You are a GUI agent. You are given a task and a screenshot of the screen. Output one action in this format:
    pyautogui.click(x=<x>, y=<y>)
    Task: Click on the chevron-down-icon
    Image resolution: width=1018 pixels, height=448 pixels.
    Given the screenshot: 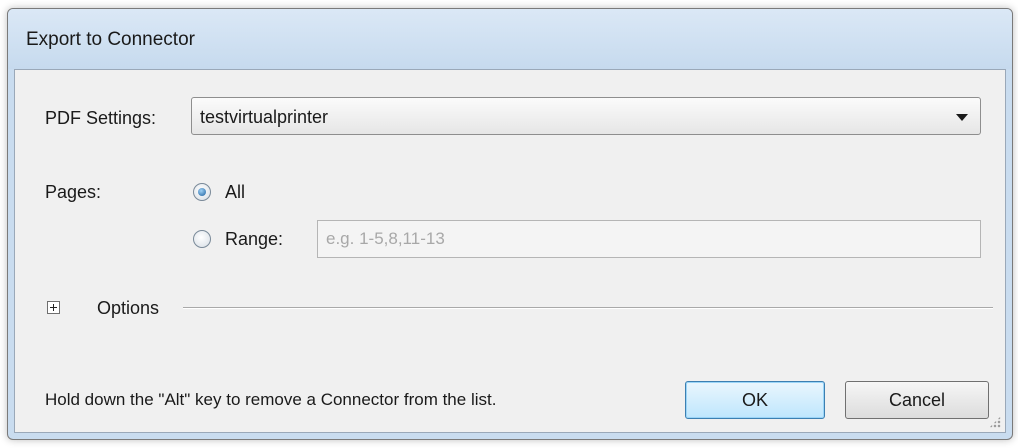 What is the action you would take?
    pyautogui.click(x=962, y=117)
    